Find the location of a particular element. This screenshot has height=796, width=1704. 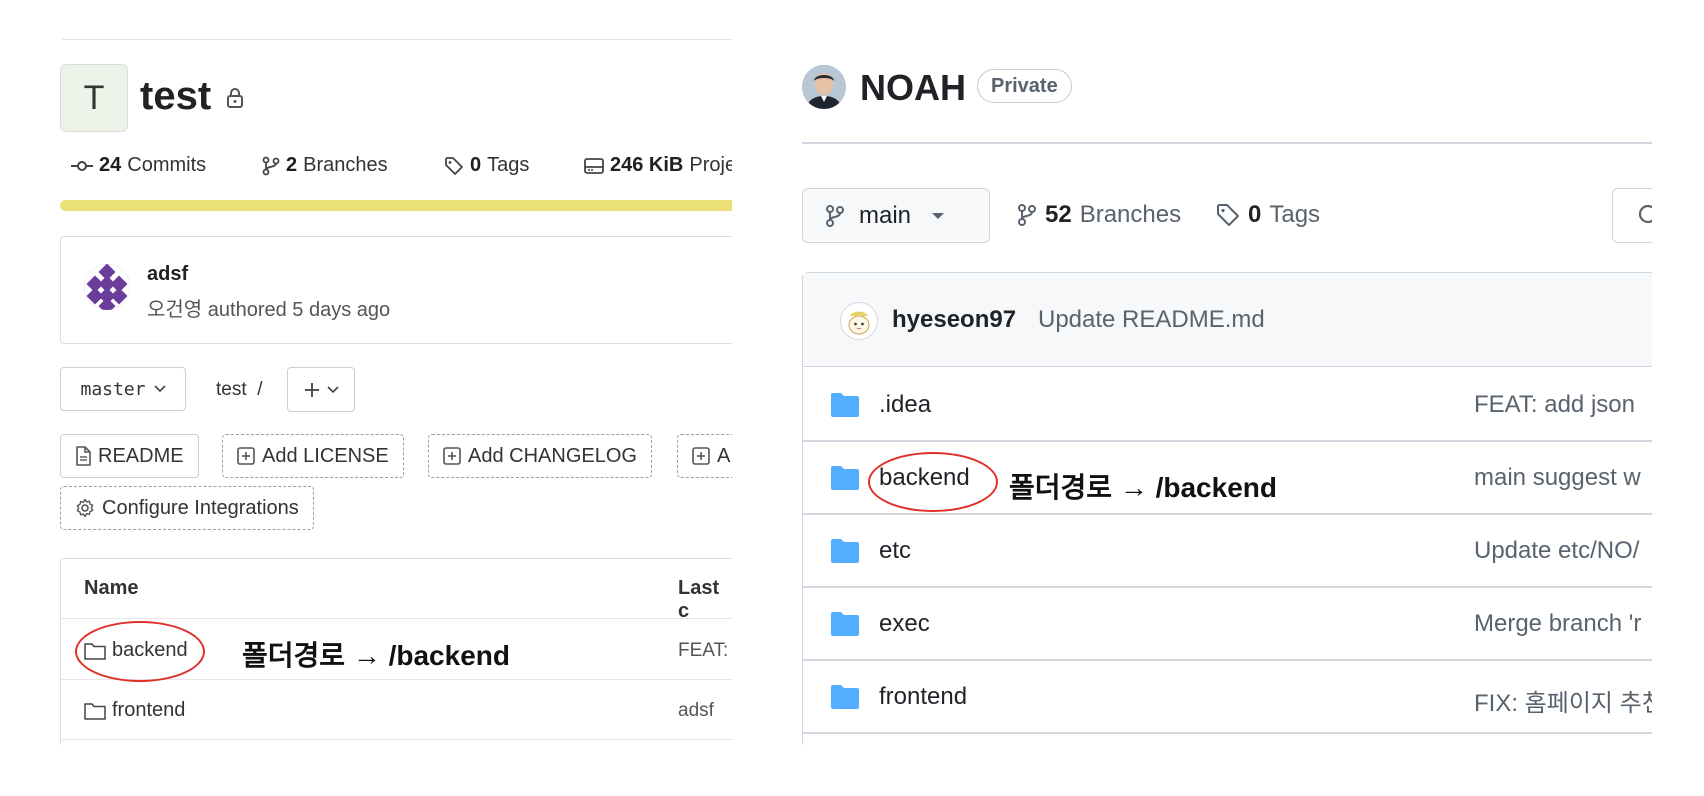

last-commit-meta: 오건영 authored 5 days ago is located at coordinates (268, 307).